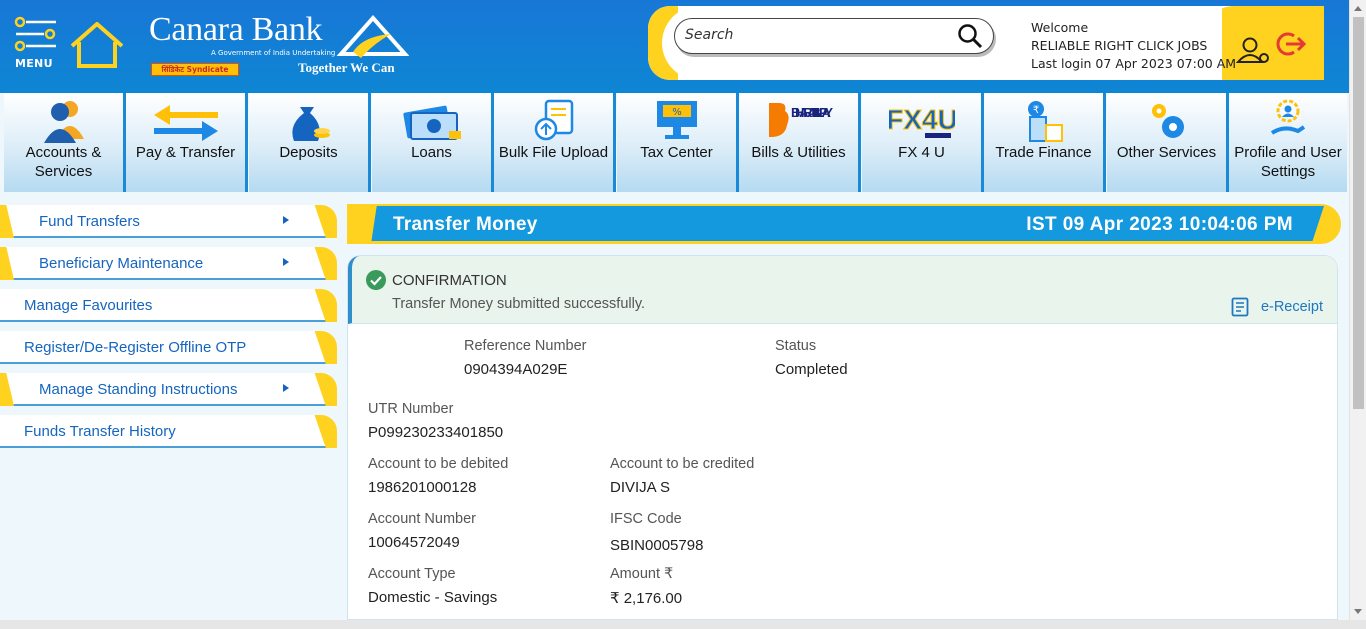 This screenshot has height=629, width=1366. I want to click on nav-label: Trade Finance, so click(1043, 152).